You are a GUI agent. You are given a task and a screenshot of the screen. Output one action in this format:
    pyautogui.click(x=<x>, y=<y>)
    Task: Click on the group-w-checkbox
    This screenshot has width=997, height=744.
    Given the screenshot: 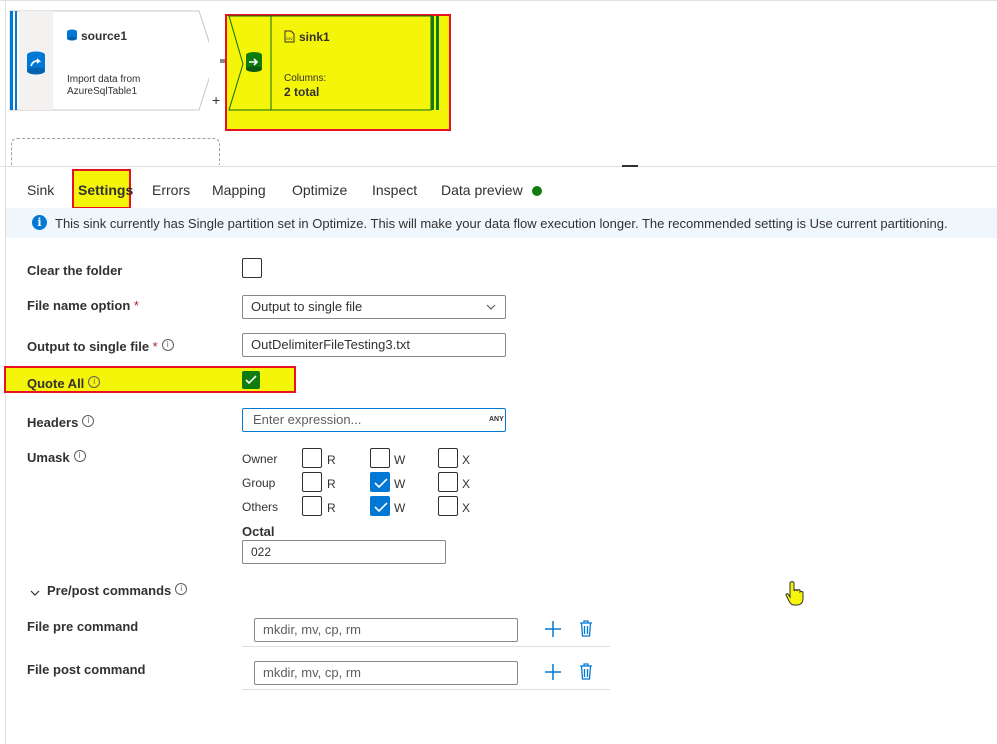 What is the action you would take?
    pyautogui.click(x=380, y=482)
    